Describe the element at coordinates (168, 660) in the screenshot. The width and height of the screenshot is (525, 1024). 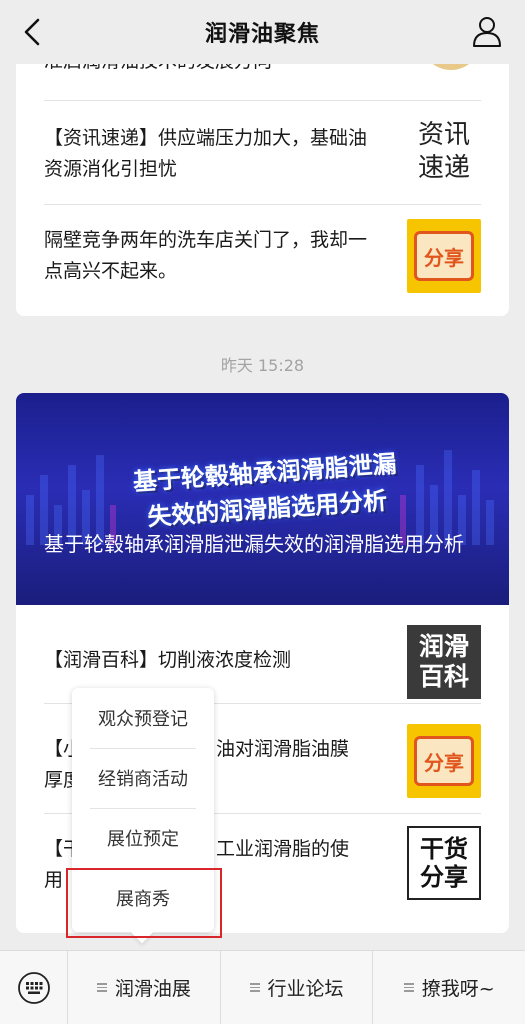
I see `article-title: 【润滑百科】切削液浓度检测` at that location.